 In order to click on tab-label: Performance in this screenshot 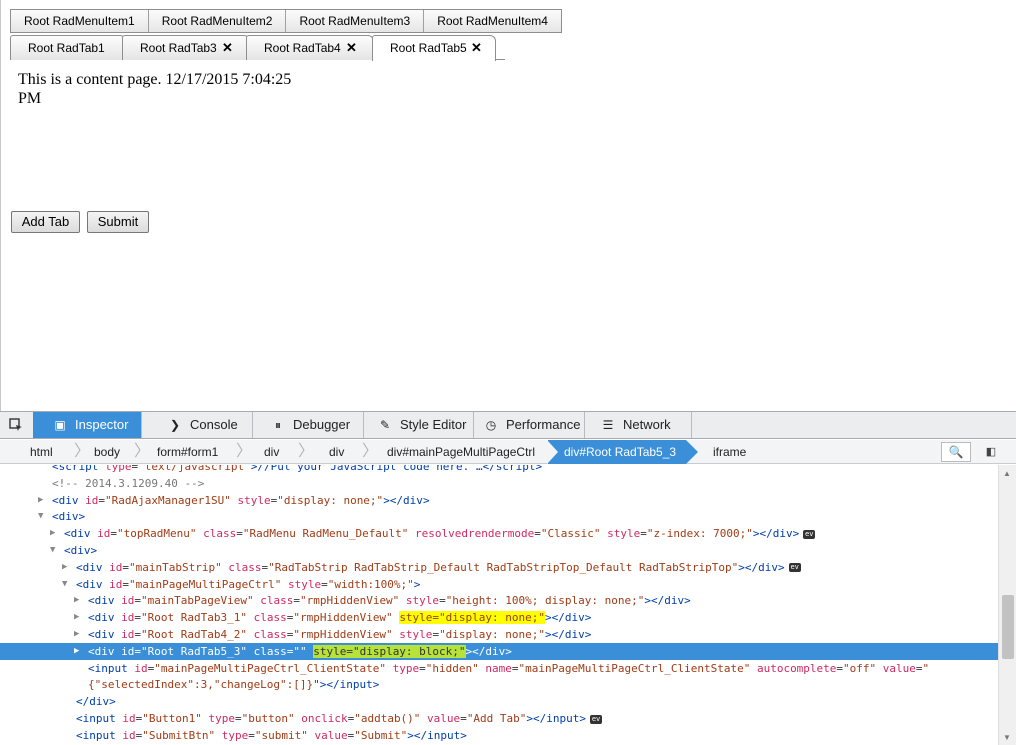, I will do `click(543, 424)`.